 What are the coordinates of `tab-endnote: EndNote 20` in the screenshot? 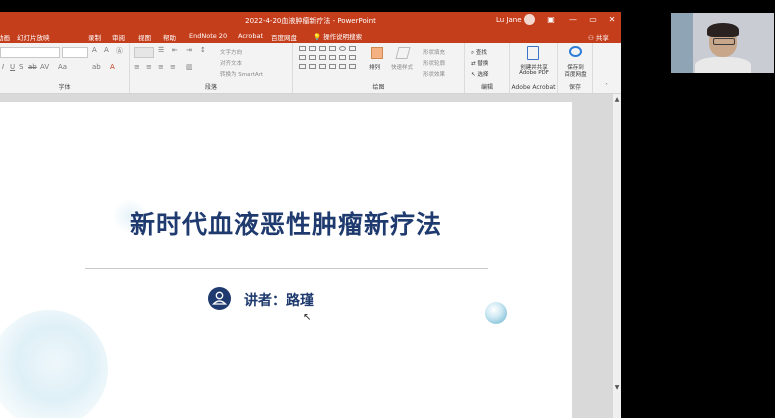 It's located at (208, 36).